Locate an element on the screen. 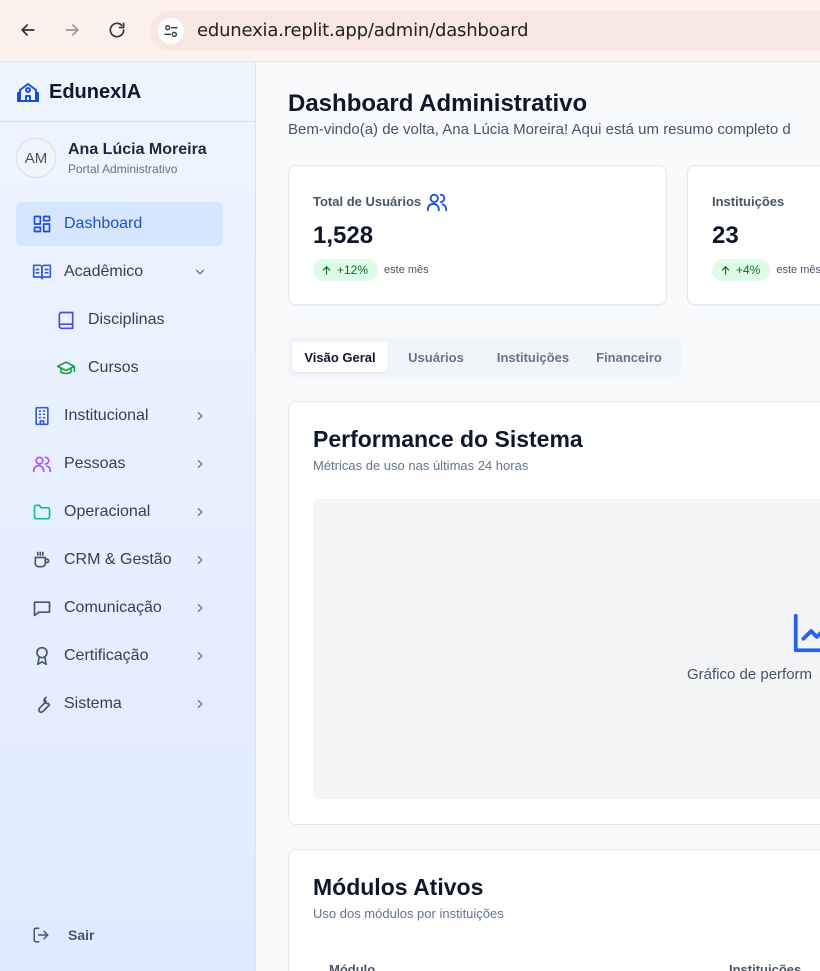 This screenshot has height=971, width=820. sidebar-item-pessoas: Pessoas is located at coordinates (119, 464).